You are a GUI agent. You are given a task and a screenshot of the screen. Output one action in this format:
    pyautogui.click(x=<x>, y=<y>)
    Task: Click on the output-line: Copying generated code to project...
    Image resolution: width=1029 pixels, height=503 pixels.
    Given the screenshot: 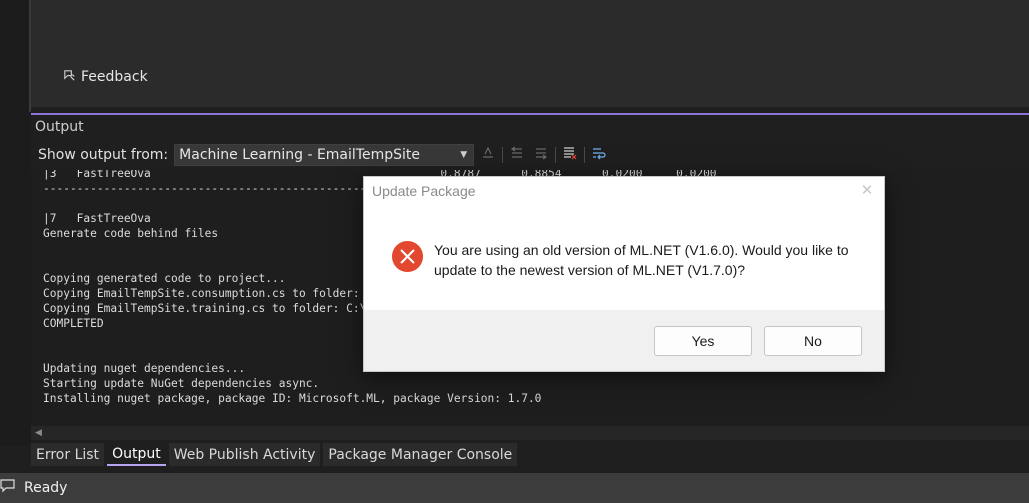 What is the action you would take?
    pyautogui.click(x=164, y=278)
    